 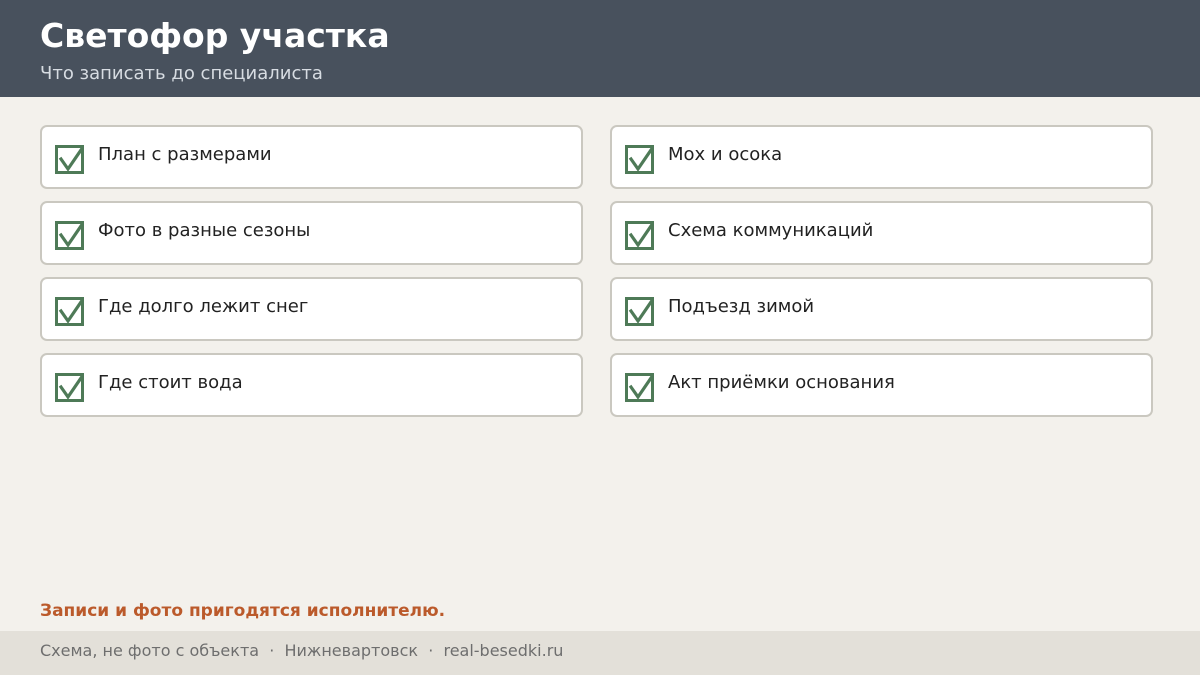 What do you see at coordinates (781, 382) in the screenshot?
I see `checklist-item-label: Акт приёмки основания` at bounding box center [781, 382].